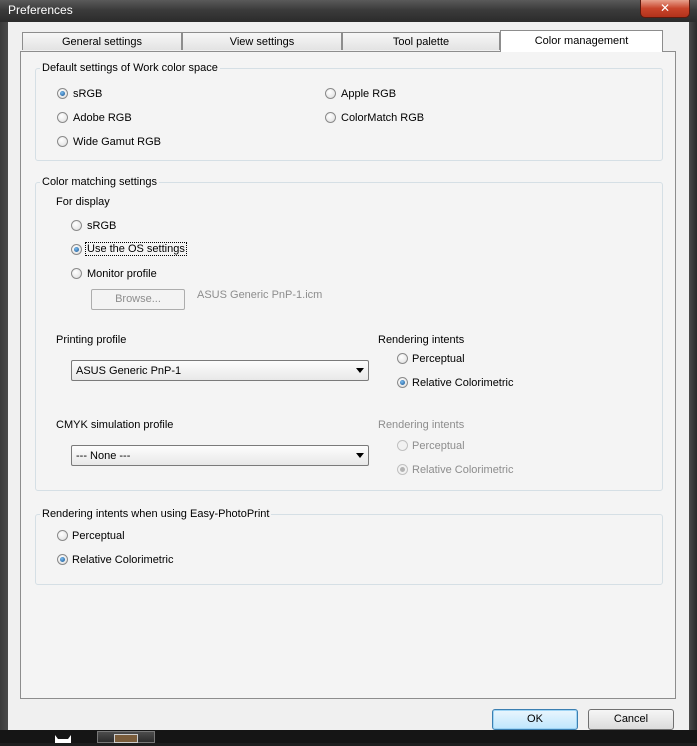  What do you see at coordinates (402, 382) in the screenshot?
I see `print-relative-colorimetric-radio` at bounding box center [402, 382].